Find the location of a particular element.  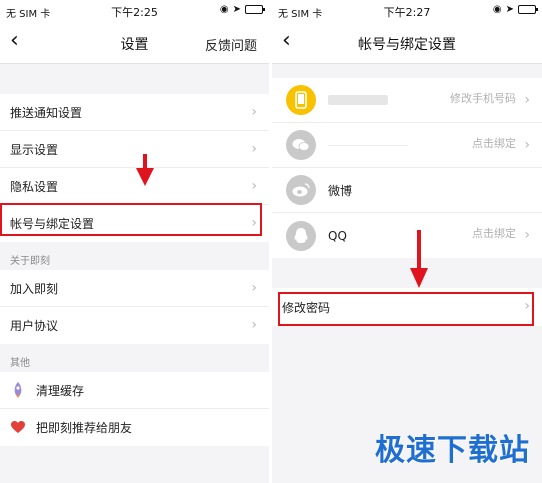

change-password-item: 修改密码 › is located at coordinates (407, 307).